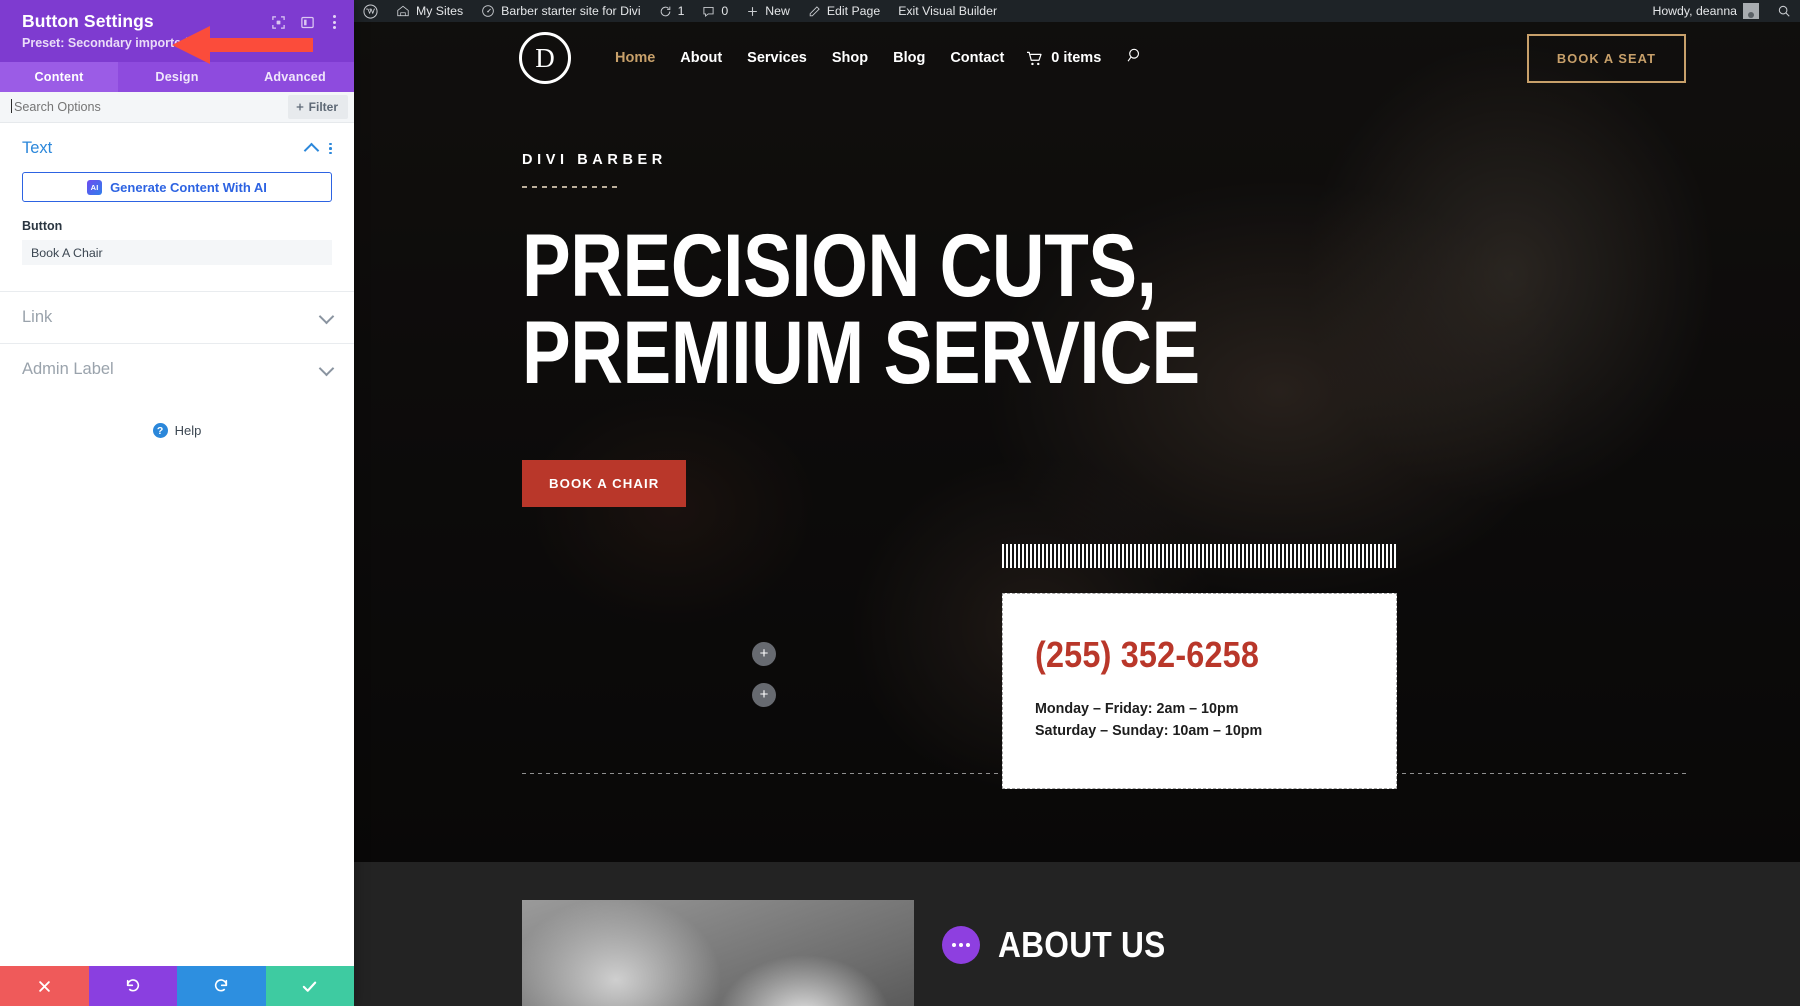  What do you see at coordinates (764, 654) in the screenshot?
I see `add-row-button: +` at bounding box center [764, 654].